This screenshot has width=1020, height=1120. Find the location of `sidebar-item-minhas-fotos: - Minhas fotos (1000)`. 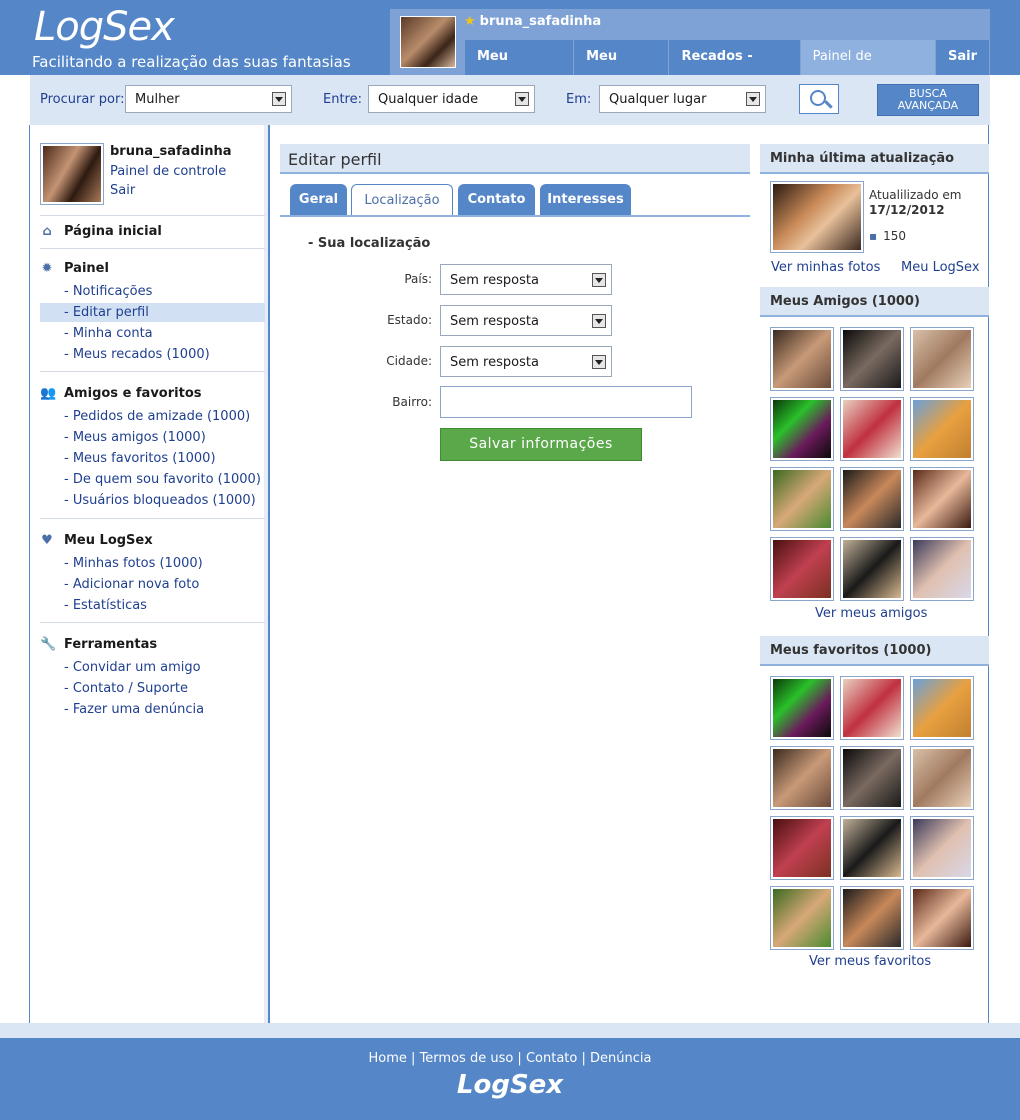

sidebar-item-minhas-fotos: - Minhas fotos (1000) is located at coordinates (133, 563).